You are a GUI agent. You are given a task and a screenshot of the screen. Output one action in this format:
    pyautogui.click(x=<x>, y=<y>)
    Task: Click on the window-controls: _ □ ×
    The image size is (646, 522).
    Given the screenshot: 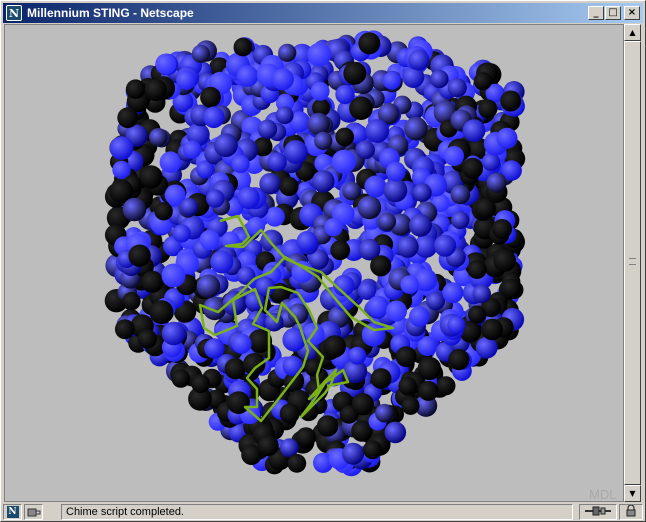 What is the action you would take?
    pyautogui.click(x=613, y=13)
    